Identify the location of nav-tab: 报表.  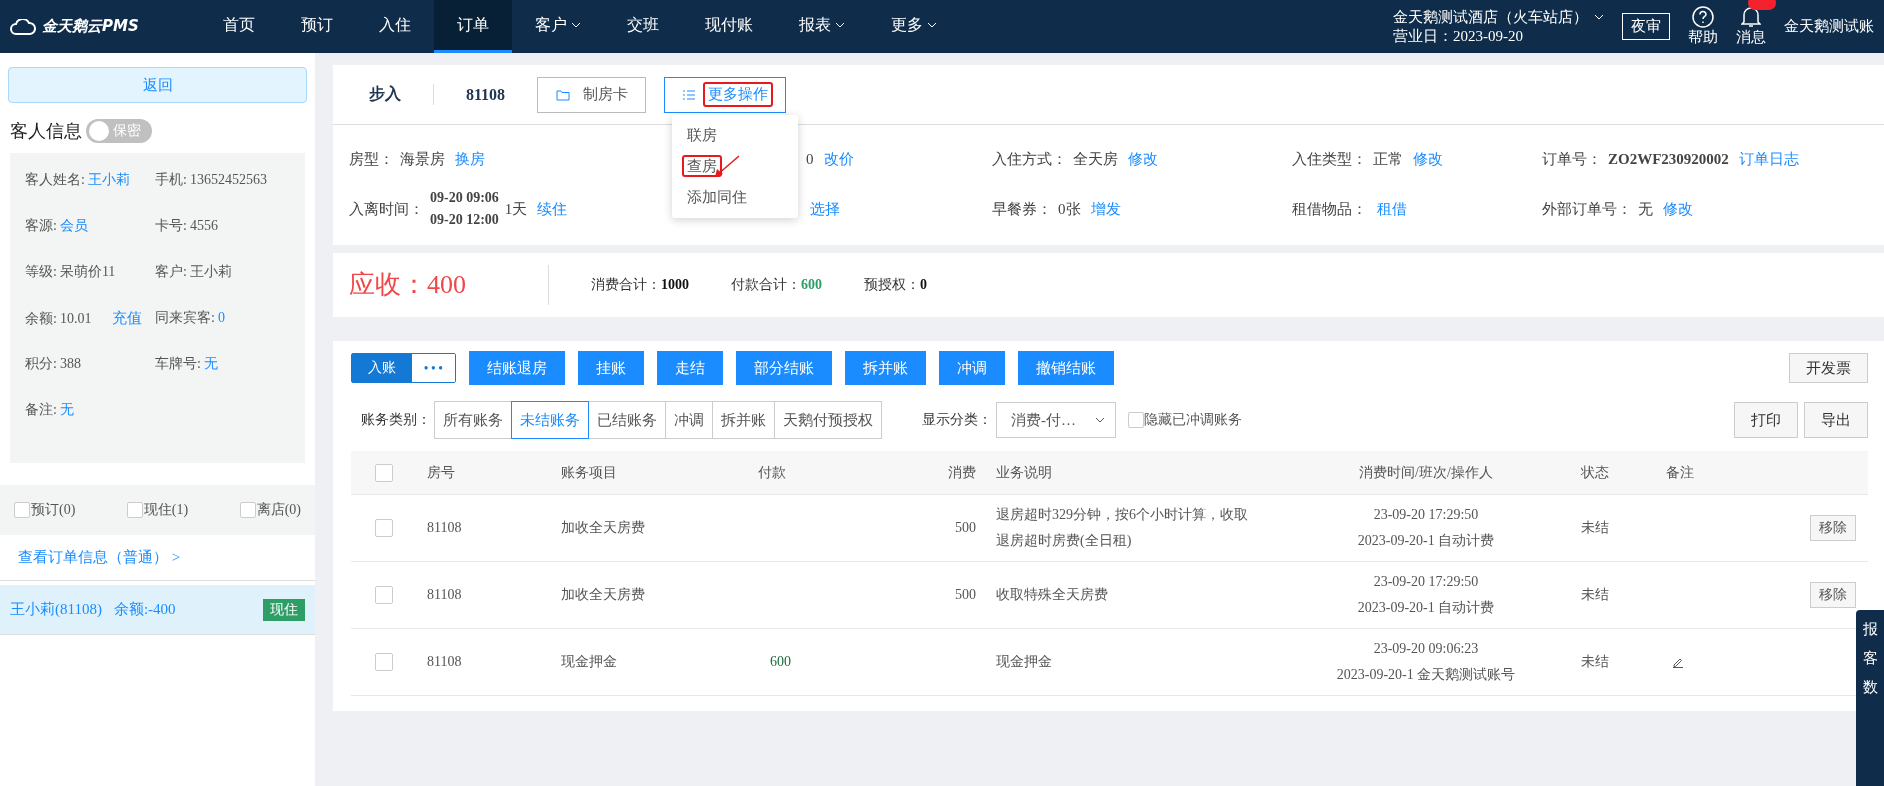
(822, 26).